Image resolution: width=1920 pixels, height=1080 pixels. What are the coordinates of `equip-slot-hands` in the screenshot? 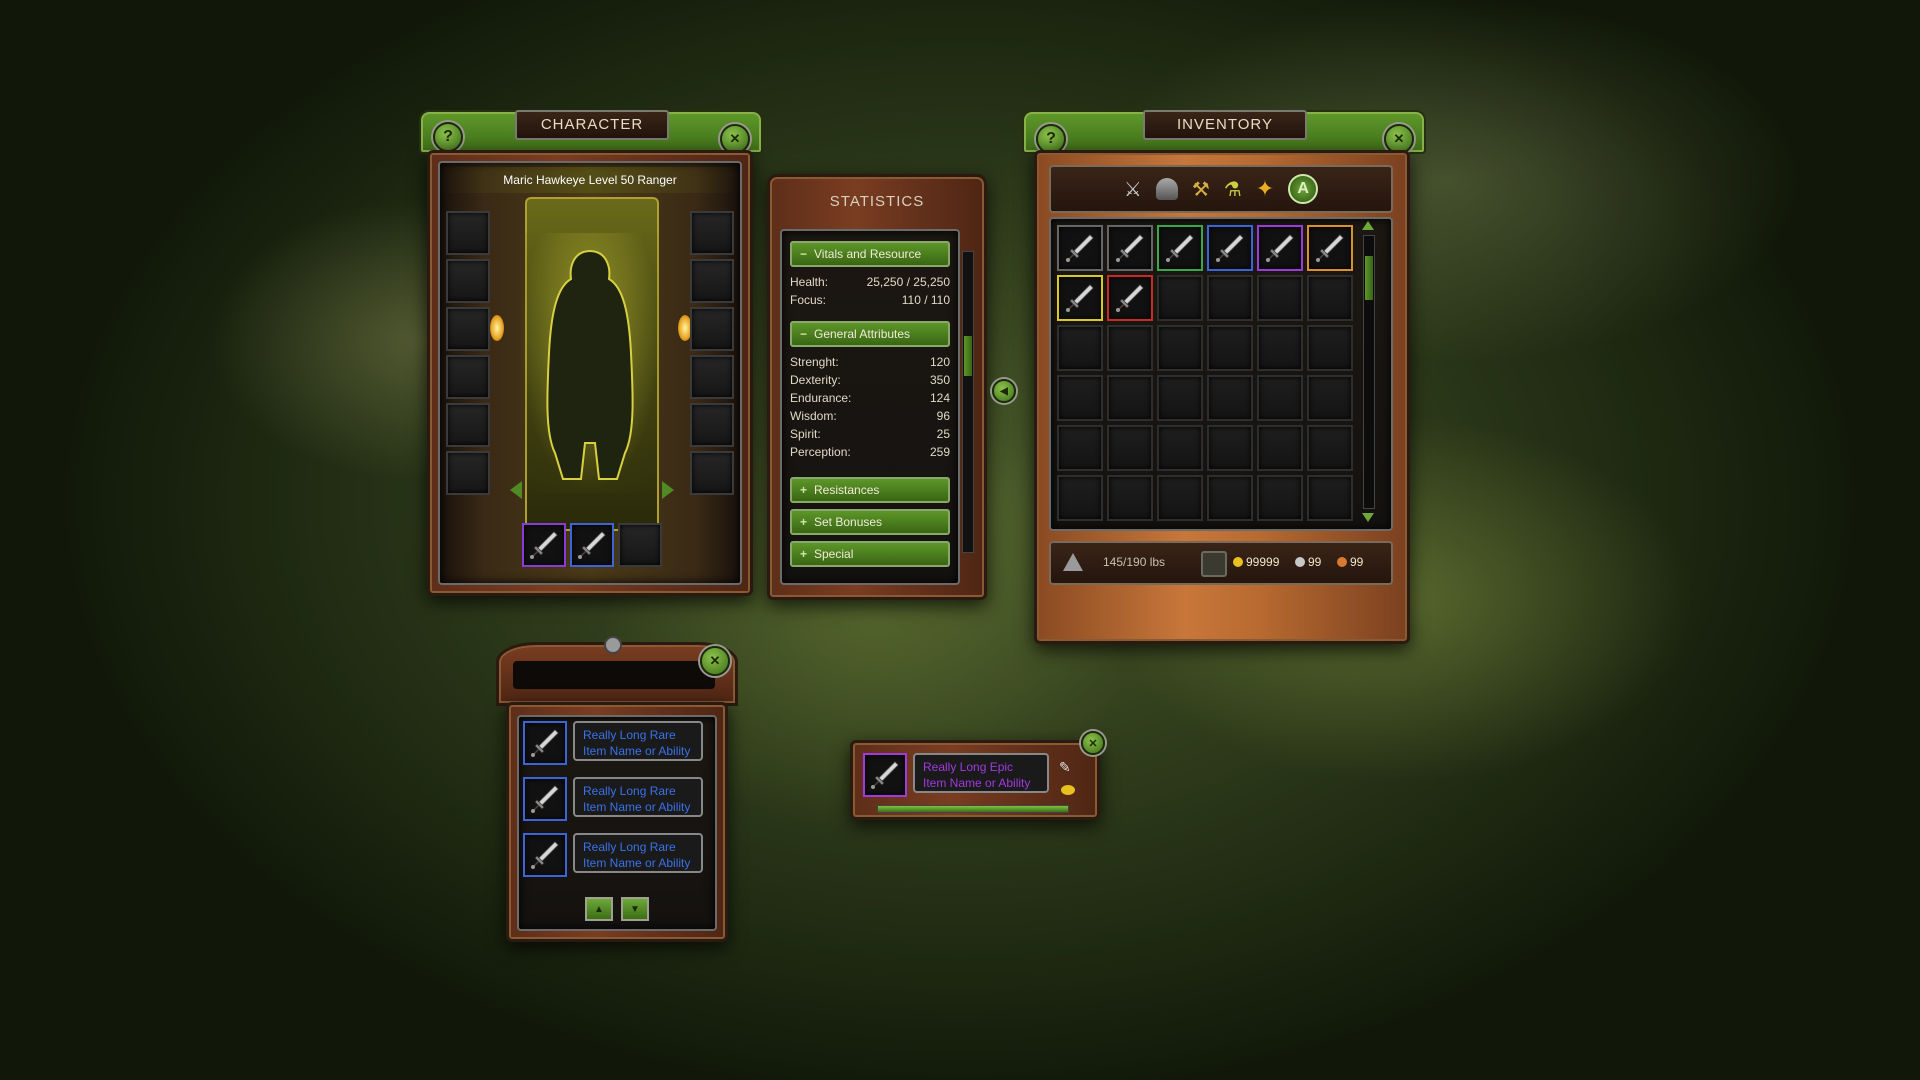 It's located at (468, 377).